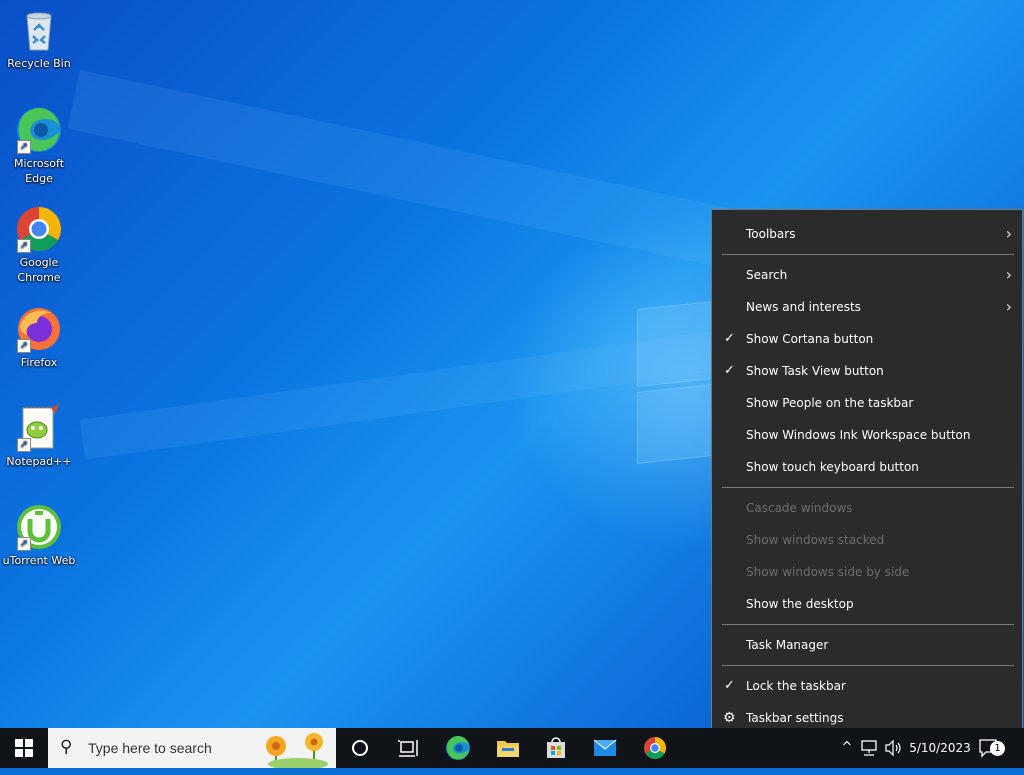 This screenshot has height=775, width=1024. I want to click on recycle-bin-icon, so click(39, 30).